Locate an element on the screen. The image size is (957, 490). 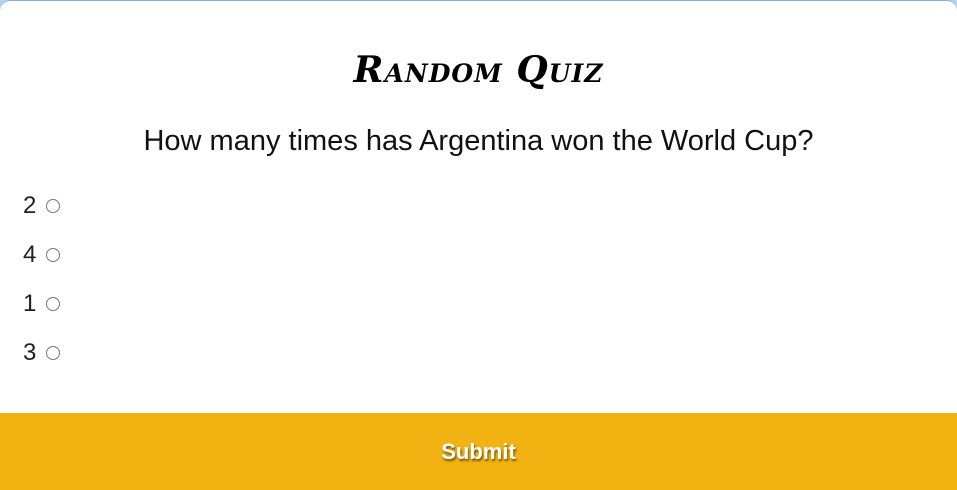
answer-label: 1 is located at coordinates (30, 303).